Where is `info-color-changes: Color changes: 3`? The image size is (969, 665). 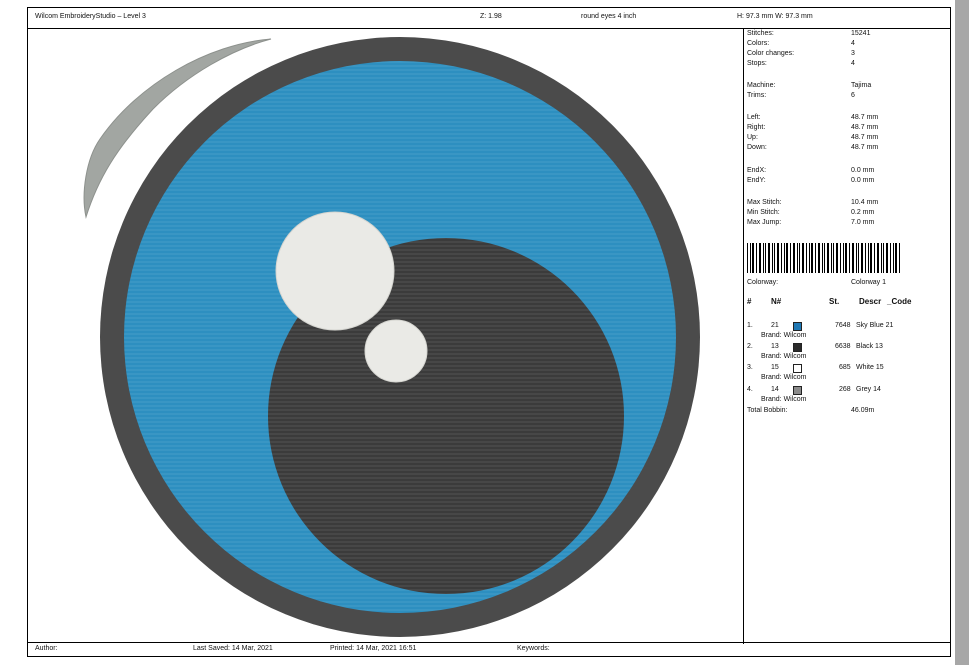 info-color-changes: Color changes: 3 is located at coordinates (801, 53).